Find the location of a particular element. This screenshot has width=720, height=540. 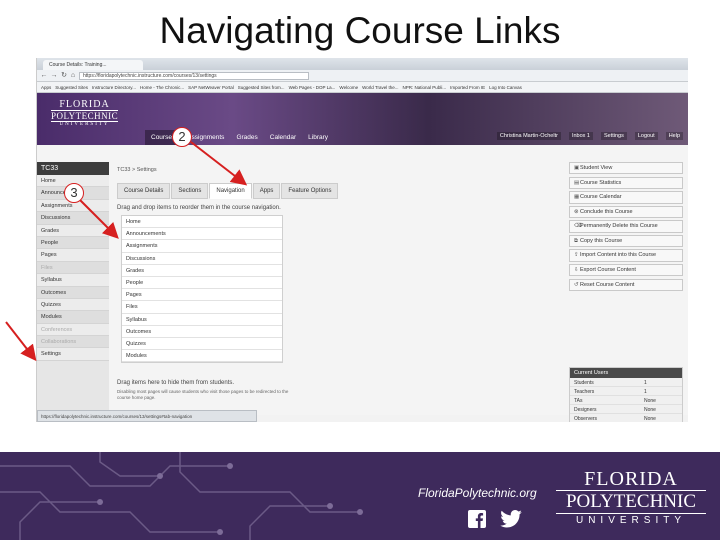

global-nav-calendar: Calendar is located at coordinates (283, 138).